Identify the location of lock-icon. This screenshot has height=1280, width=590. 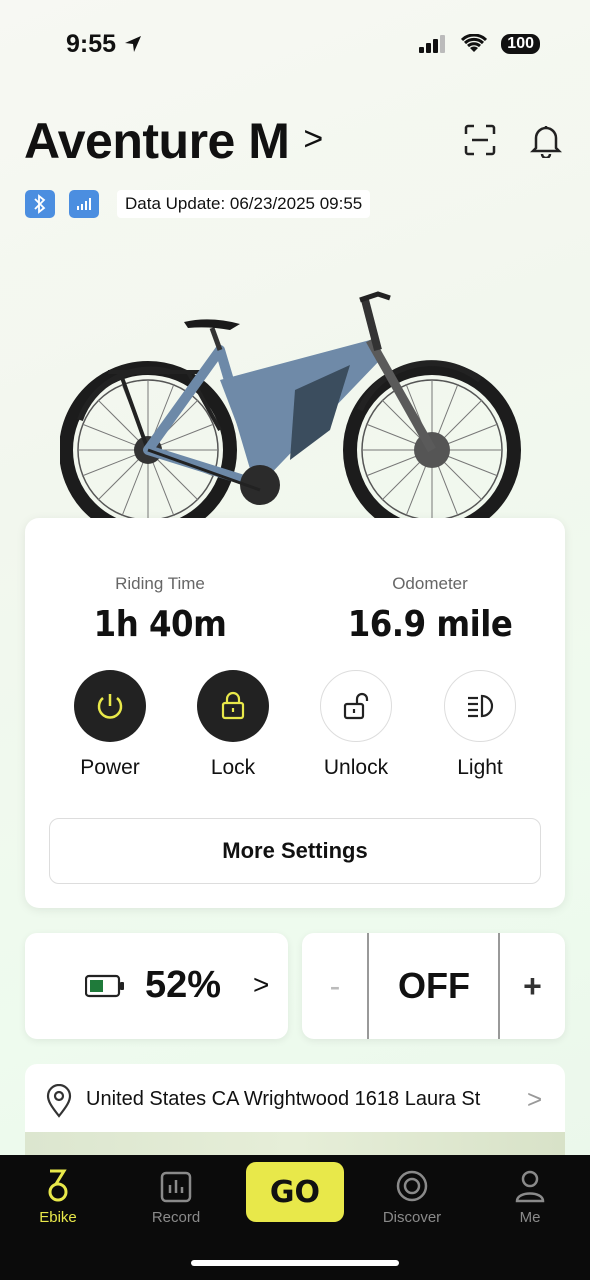
(233, 706).